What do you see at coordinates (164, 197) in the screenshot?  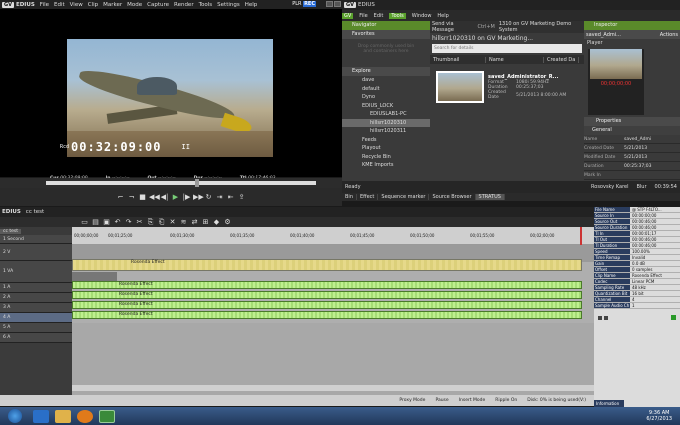 I see `step-back-icon: ◀|` at bounding box center [164, 197].